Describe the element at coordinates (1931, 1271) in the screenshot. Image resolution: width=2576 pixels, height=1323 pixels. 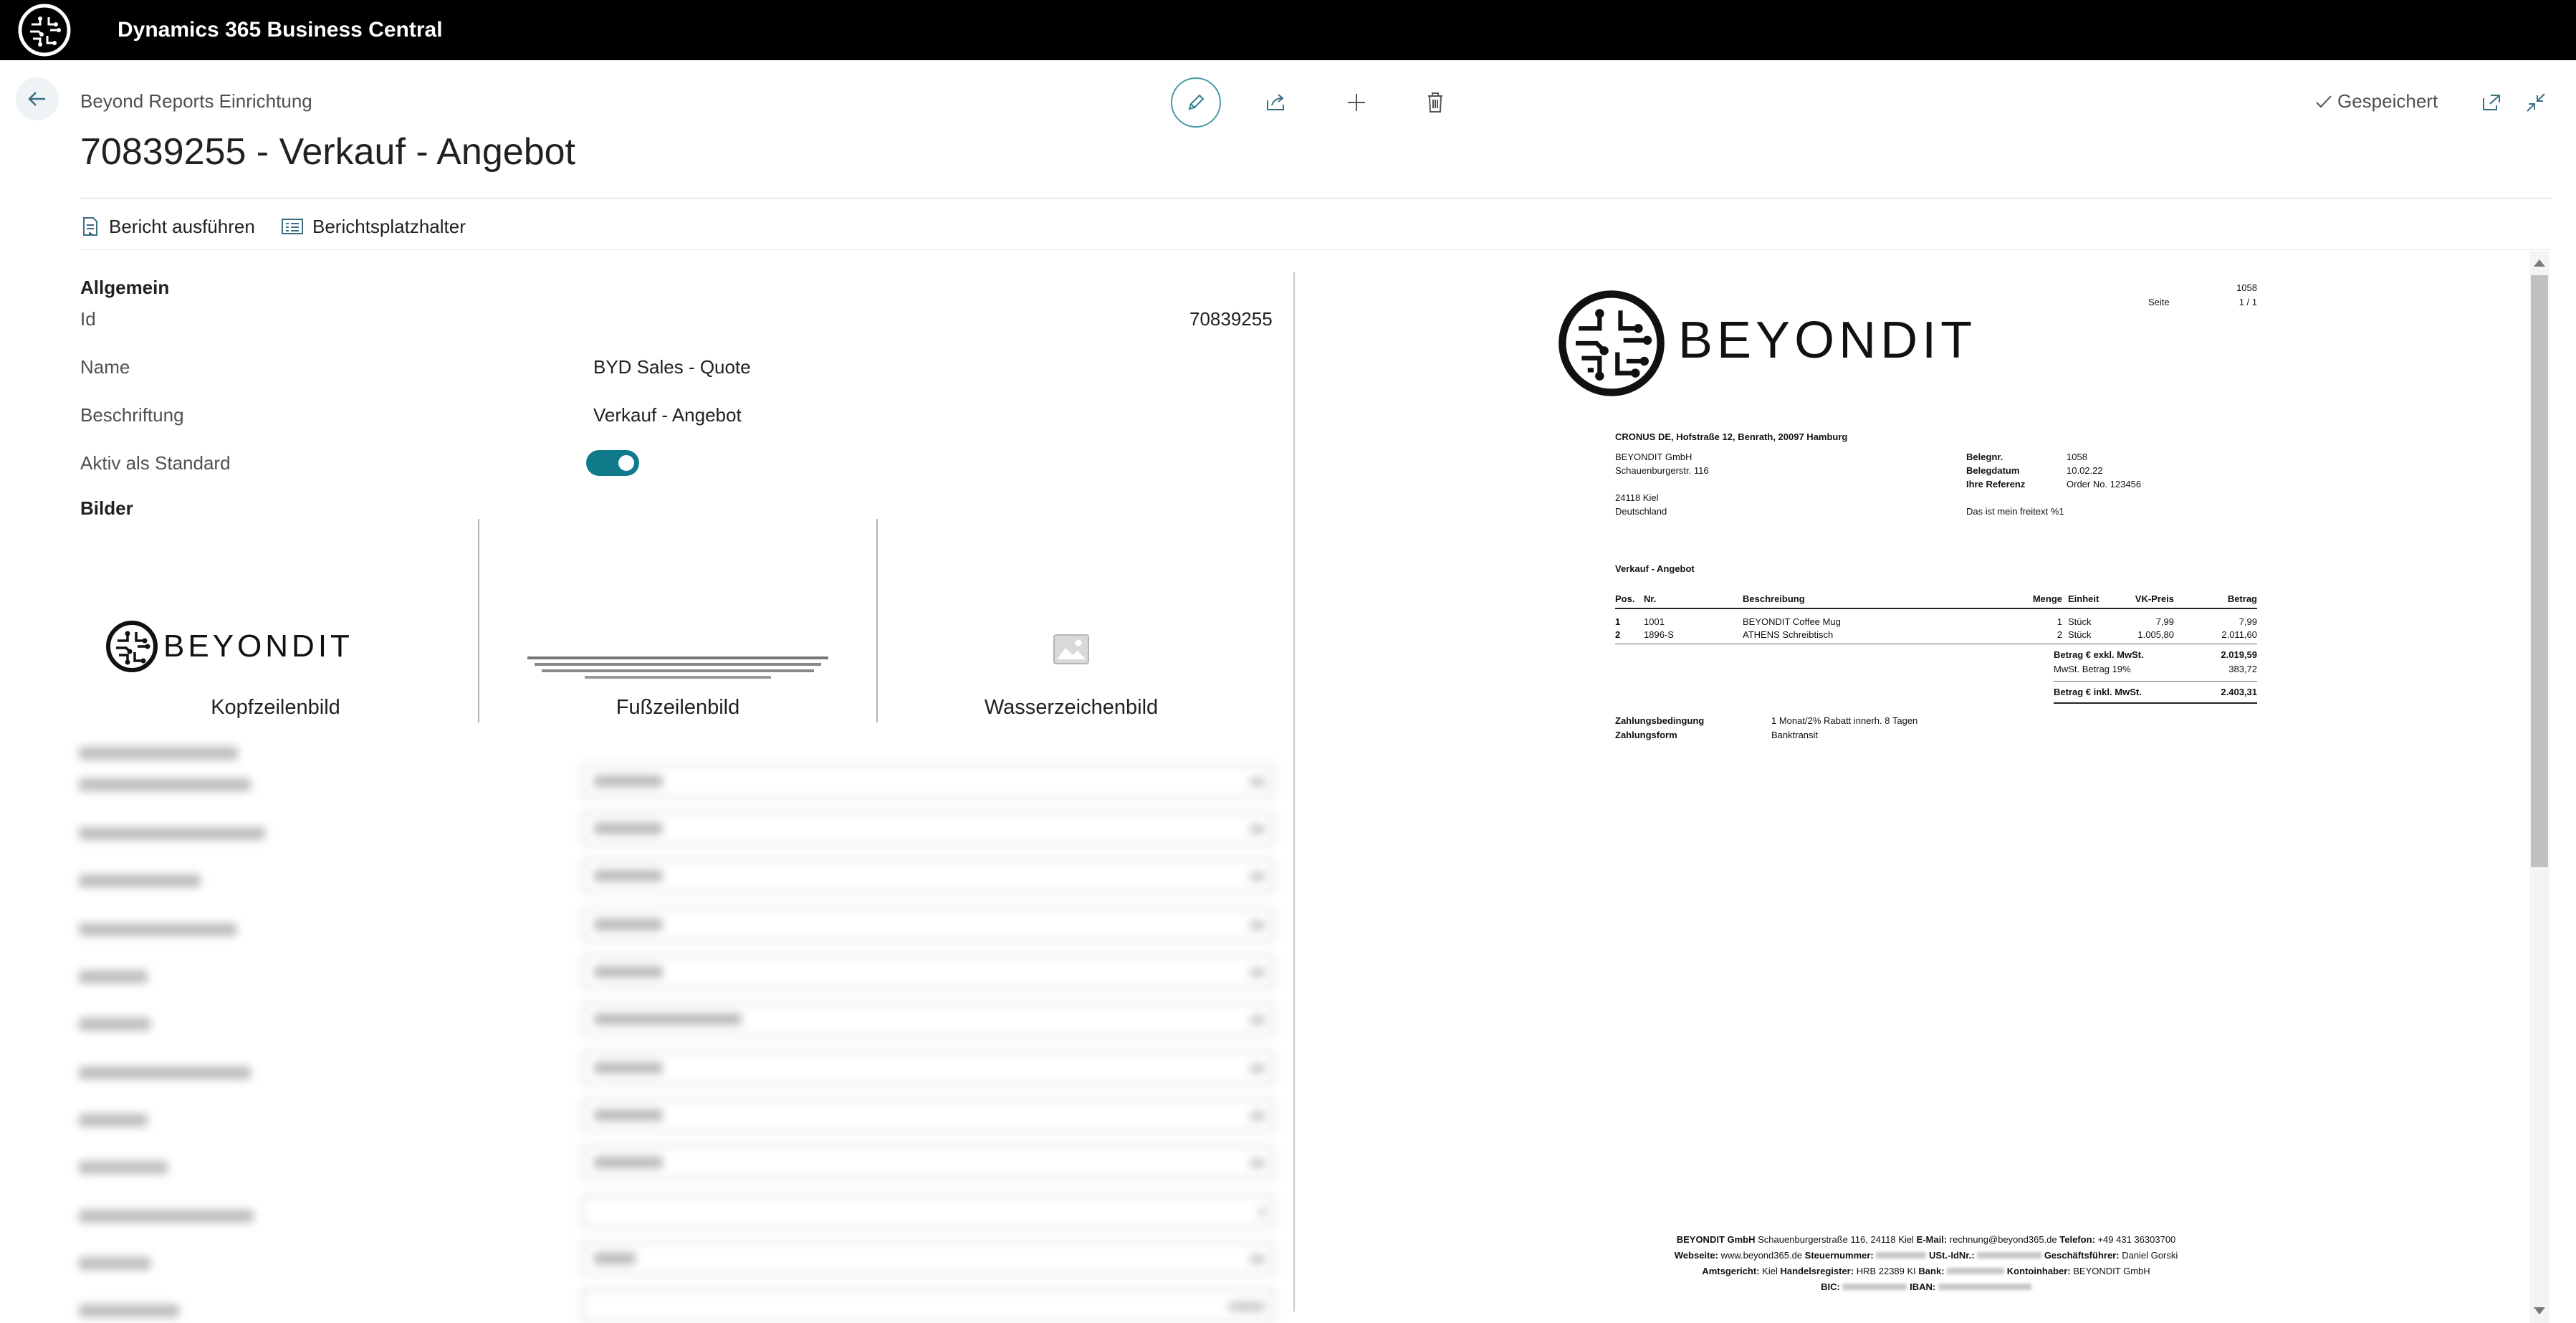
I see `report-footer-bank-label: Bank:` at that location.